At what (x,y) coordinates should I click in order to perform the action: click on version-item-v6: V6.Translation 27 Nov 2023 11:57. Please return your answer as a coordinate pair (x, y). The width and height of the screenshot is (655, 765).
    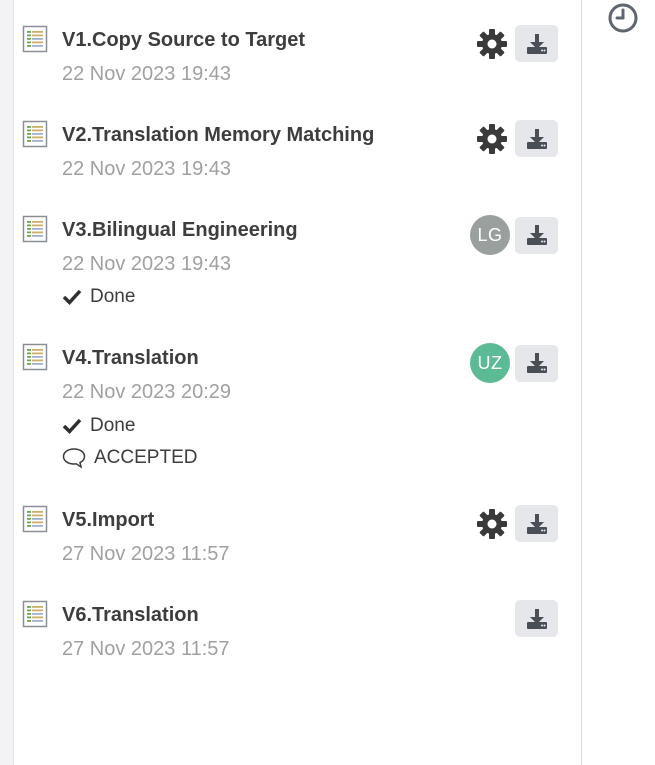
    Looking at the image, I should click on (292, 635).